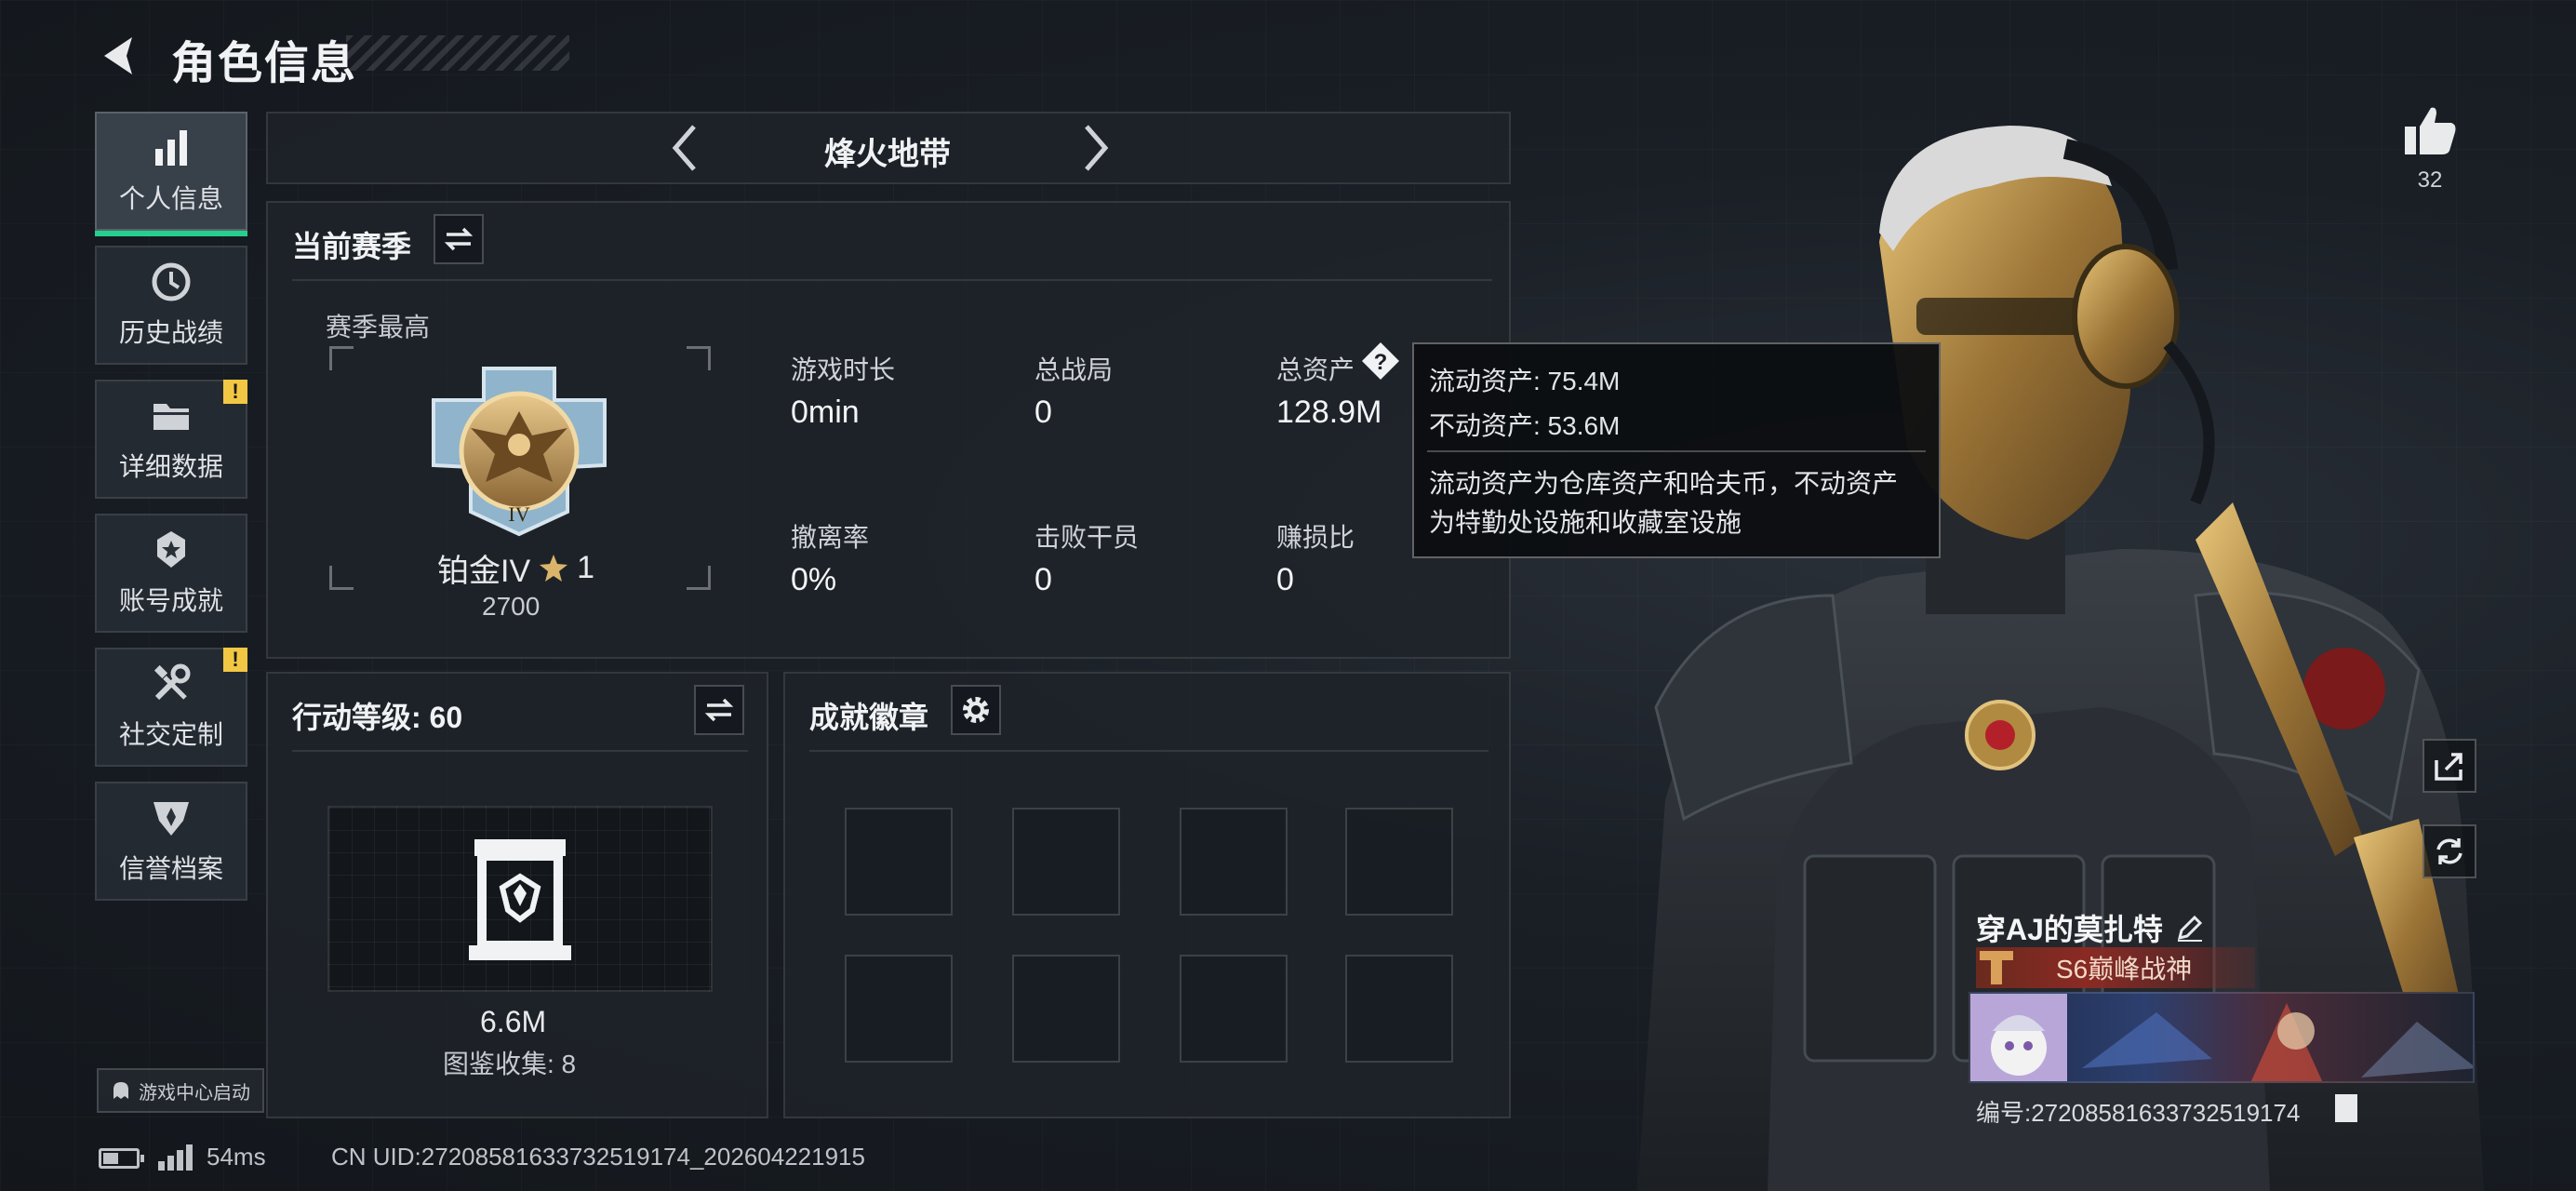 The image size is (2576, 1191). What do you see at coordinates (236, 1157) in the screenshot?
I see `ping-value: 54ms` at bounding box center [236, 1157].